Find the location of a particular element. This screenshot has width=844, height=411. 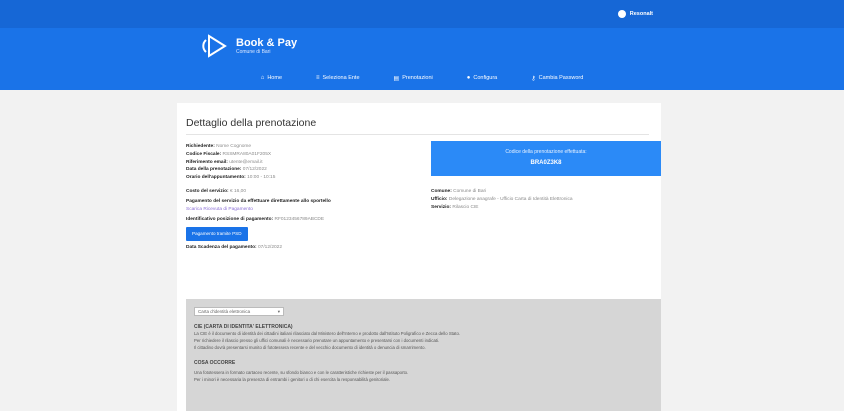

nav-item-seleziona-ente: ≡ Seleziona Ente is located at coordinates (338, 78).